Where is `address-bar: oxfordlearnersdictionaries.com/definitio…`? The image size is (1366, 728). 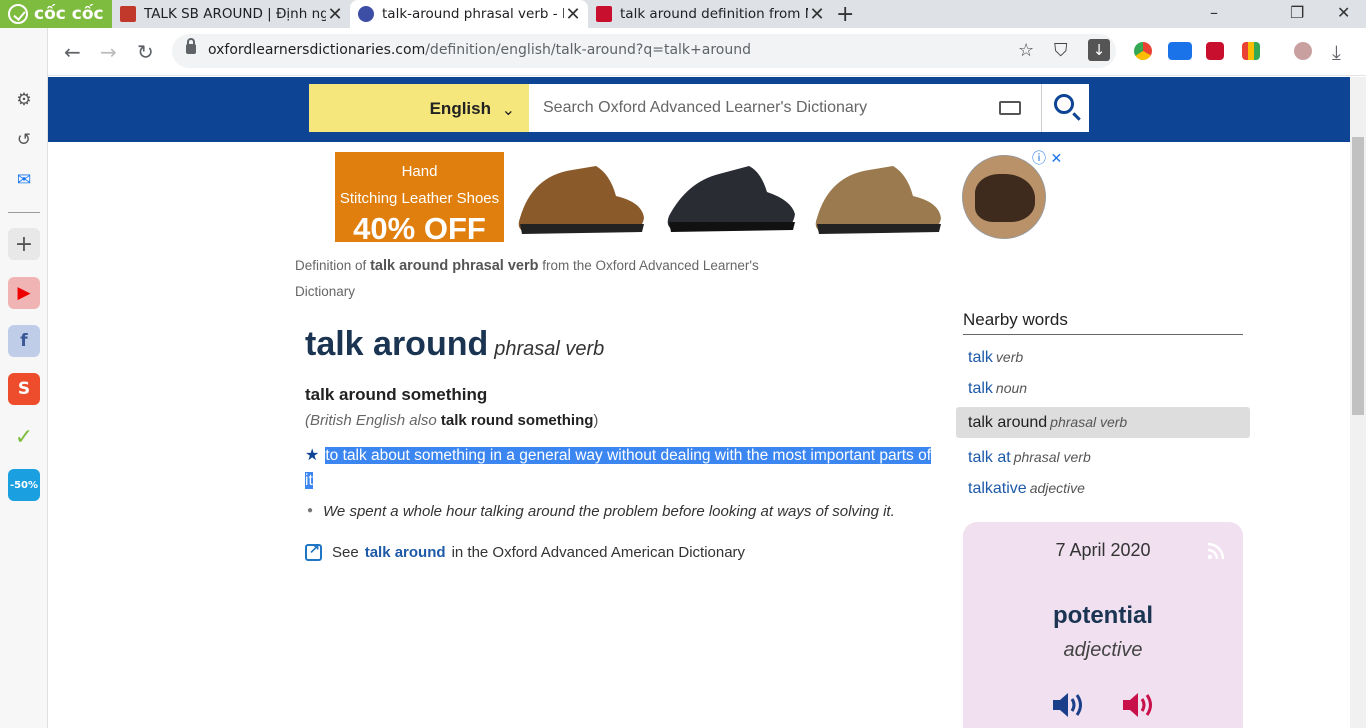 address-bar: oxfordlearnersdictionaries.com/definitio… is located at coordinates (644, 51).